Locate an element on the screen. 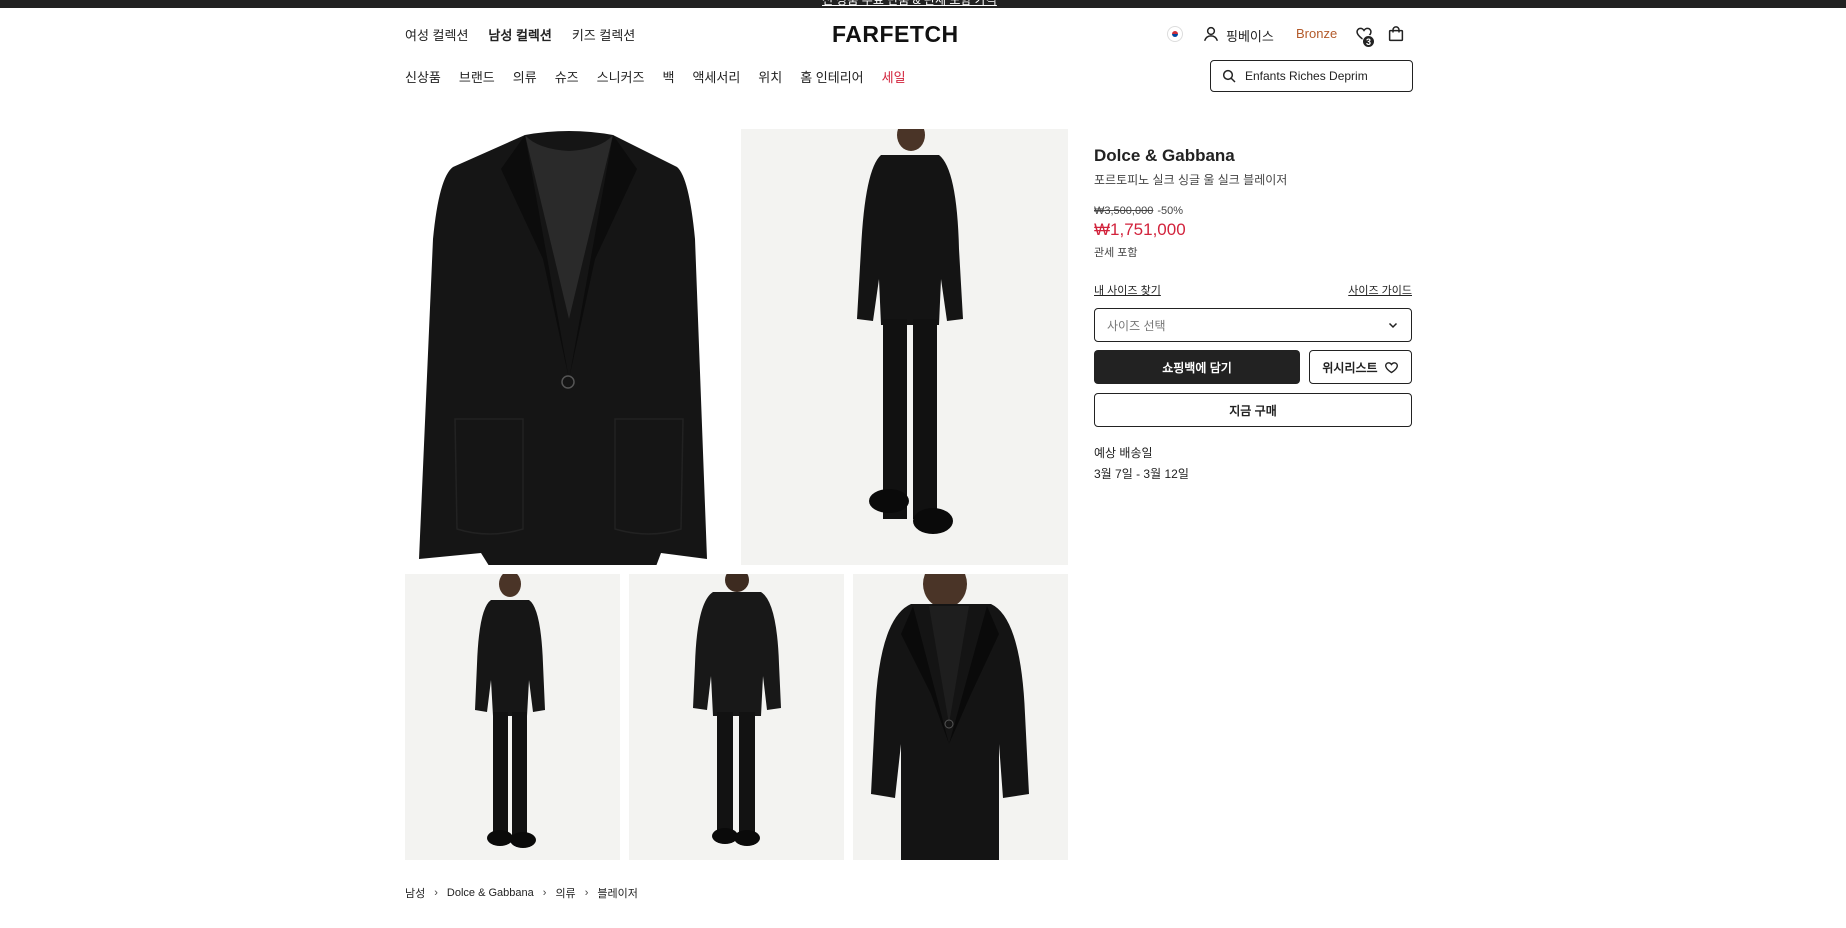 The image size is (1846, 928). wishlist-count-badge: 3 is located at coordinates (1368, 41).